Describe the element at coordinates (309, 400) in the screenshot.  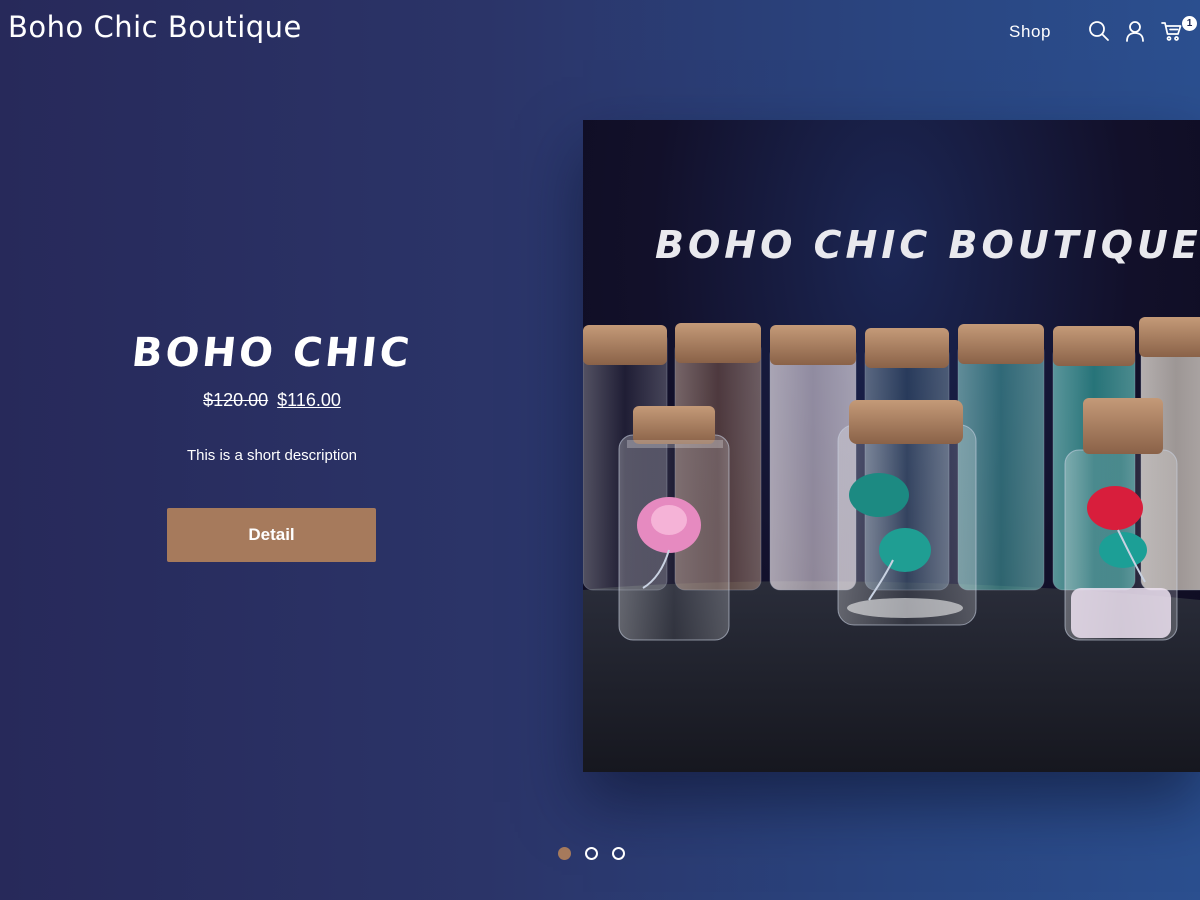
I see `sale-price: $116.00` at that location.